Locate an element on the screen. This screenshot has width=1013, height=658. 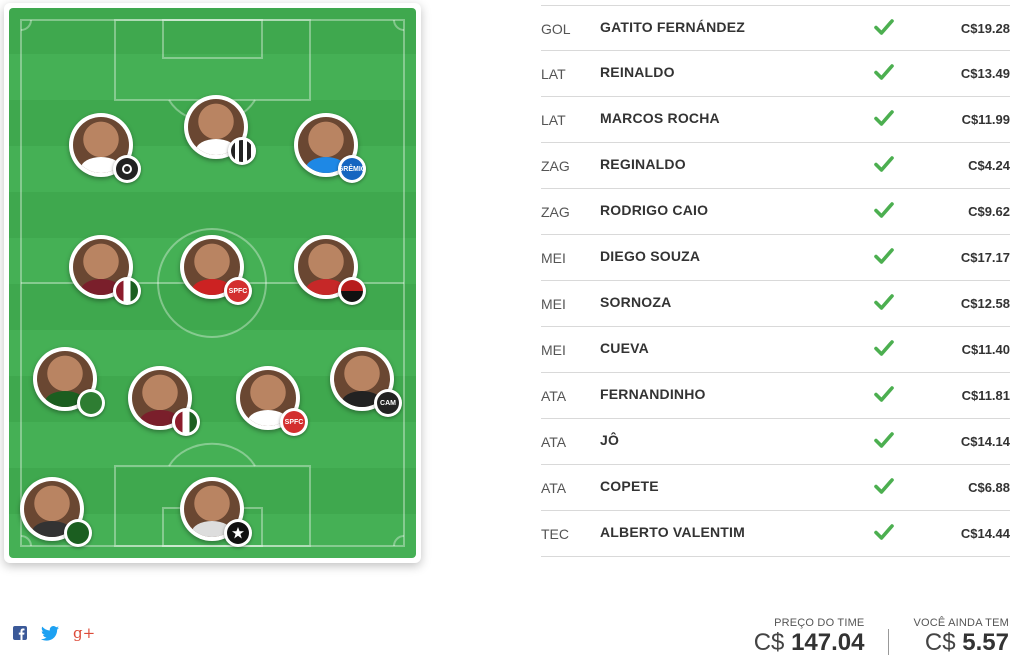
player-name: REINALDO is located at coordinates (637, 72).